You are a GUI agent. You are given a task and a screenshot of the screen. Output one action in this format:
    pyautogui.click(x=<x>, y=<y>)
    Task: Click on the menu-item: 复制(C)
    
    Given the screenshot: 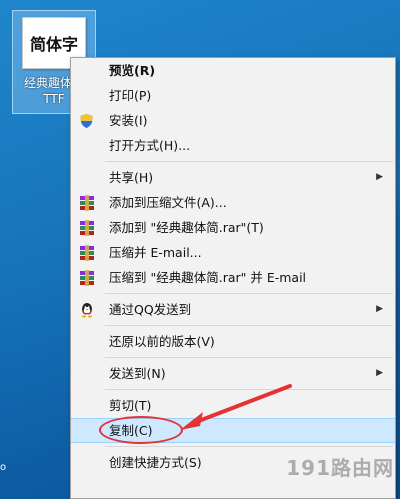 What is the action you would take?
    pyautogui.click(x=233, y=430)
    